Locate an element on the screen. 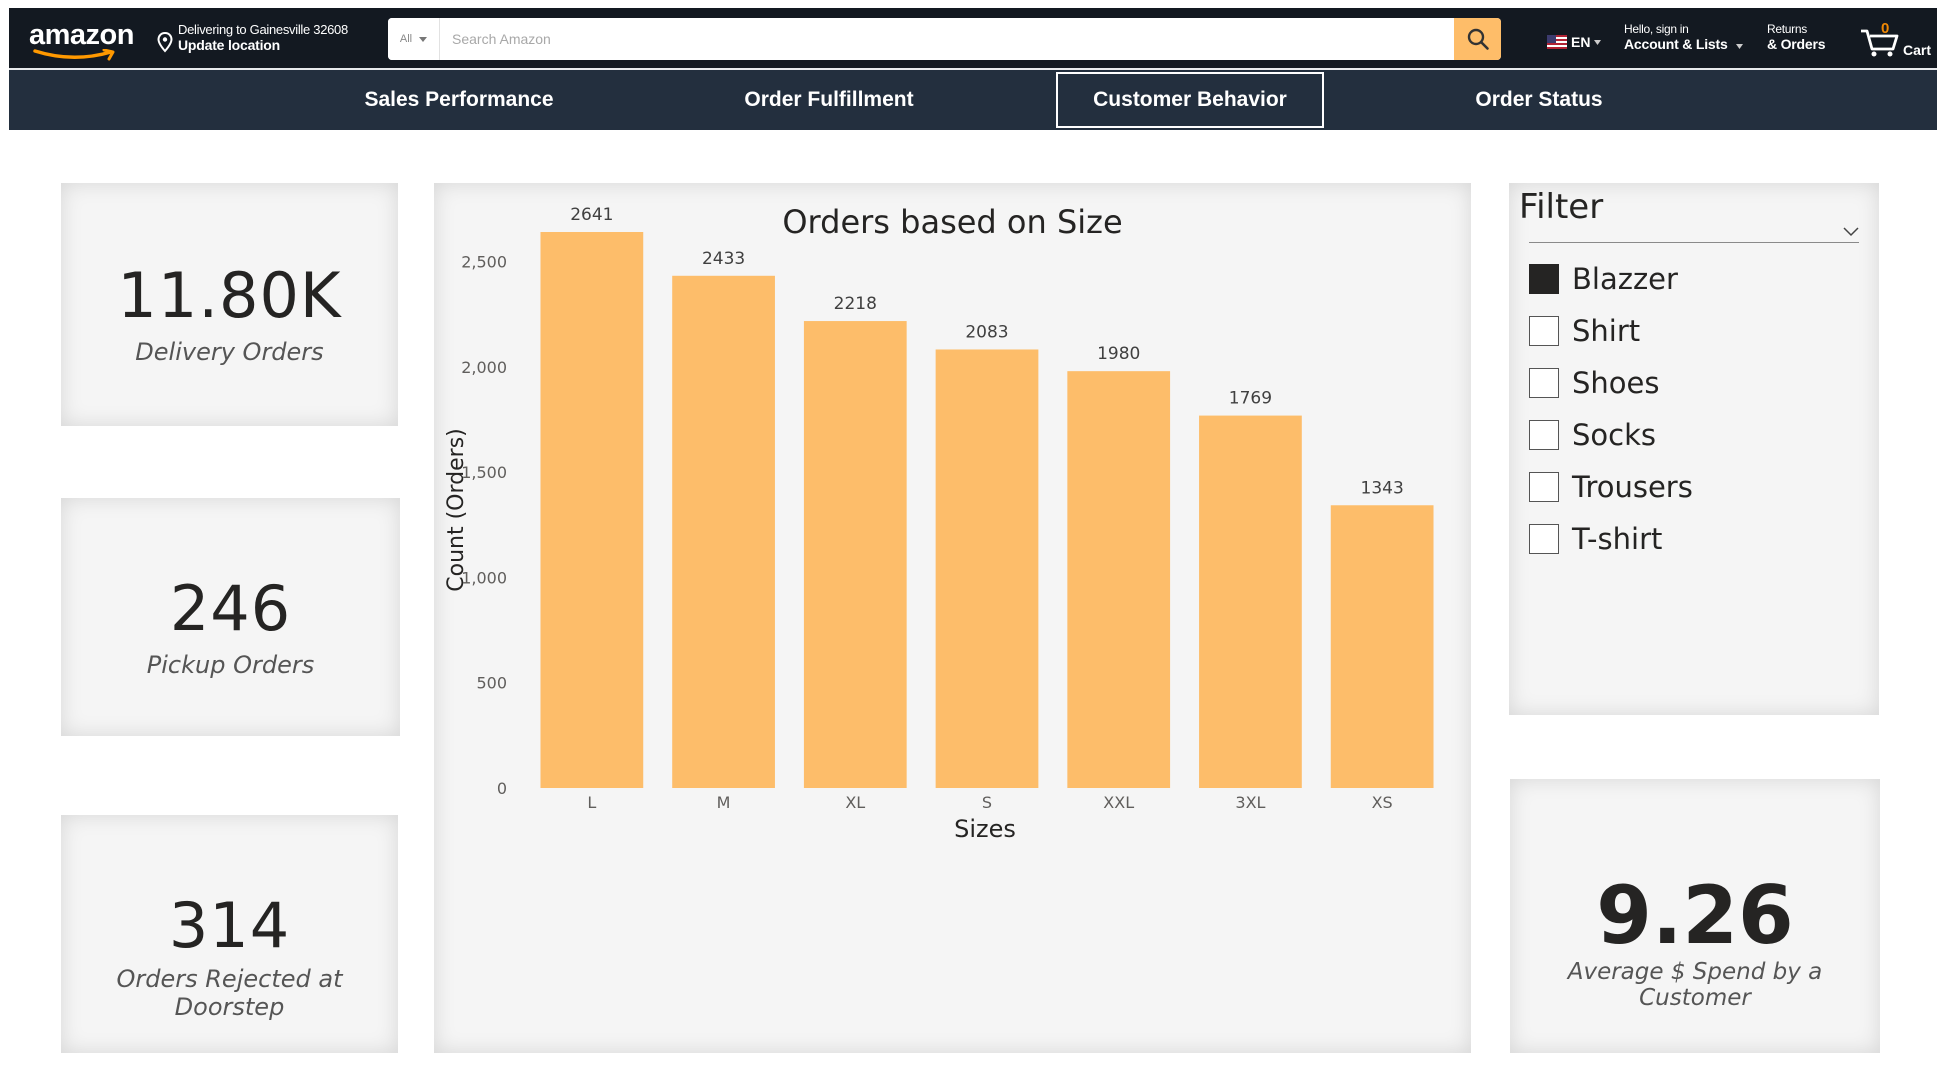  filter-option-label: Socks is located at coordinates (1614, 435).